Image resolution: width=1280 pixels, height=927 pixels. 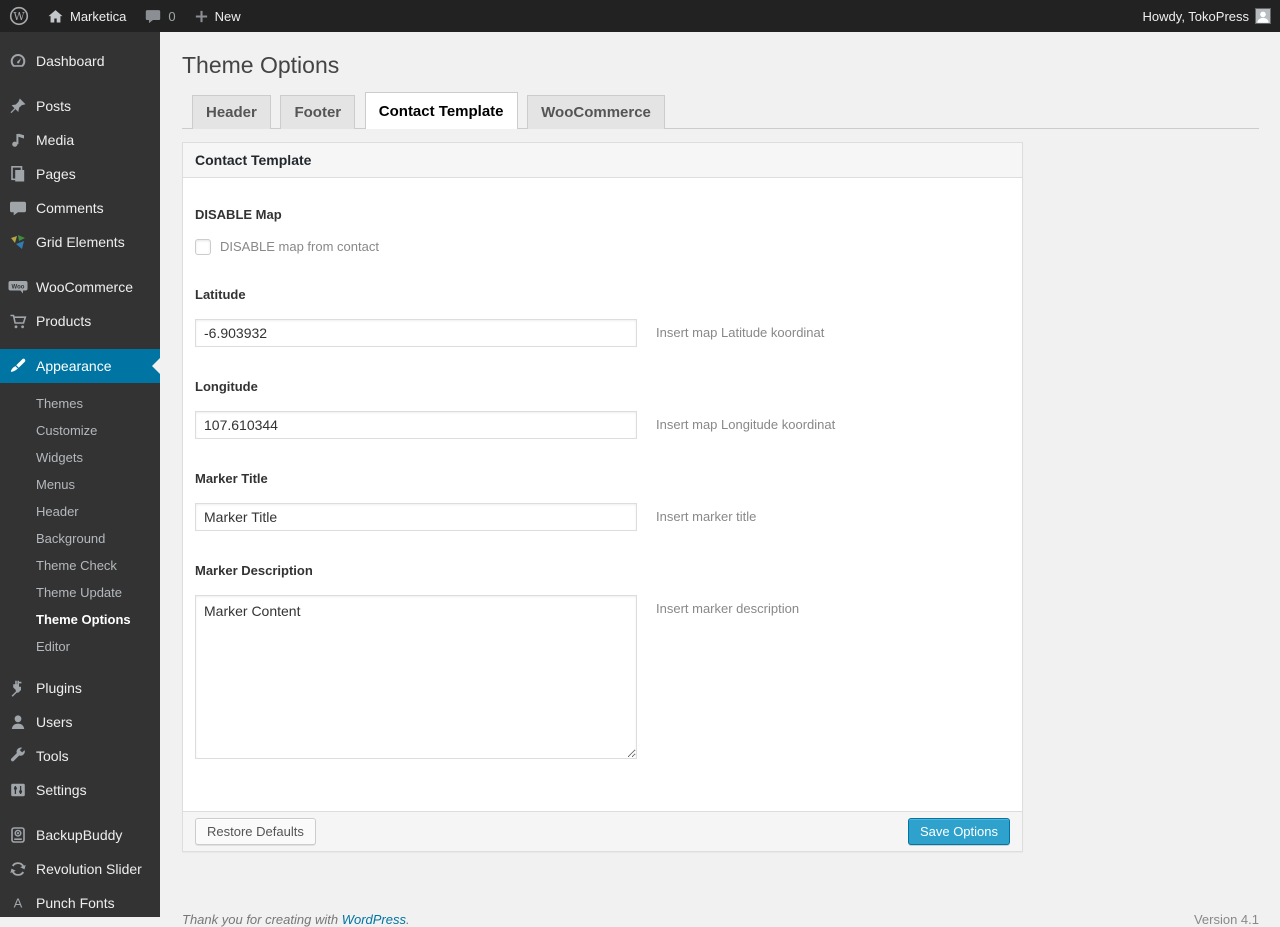 I want to click on sidebar-item-punch-fonts: A Punch Fonts, so click(x=80, y=903).